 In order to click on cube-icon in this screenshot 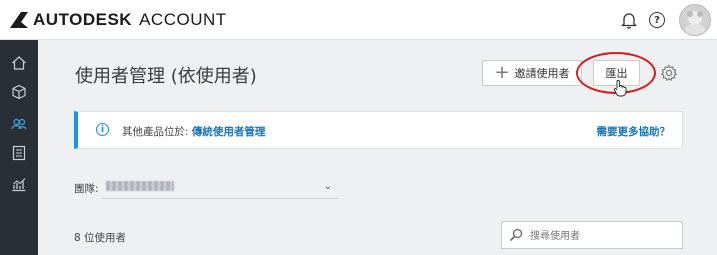, I will do `click(19, 92)`.